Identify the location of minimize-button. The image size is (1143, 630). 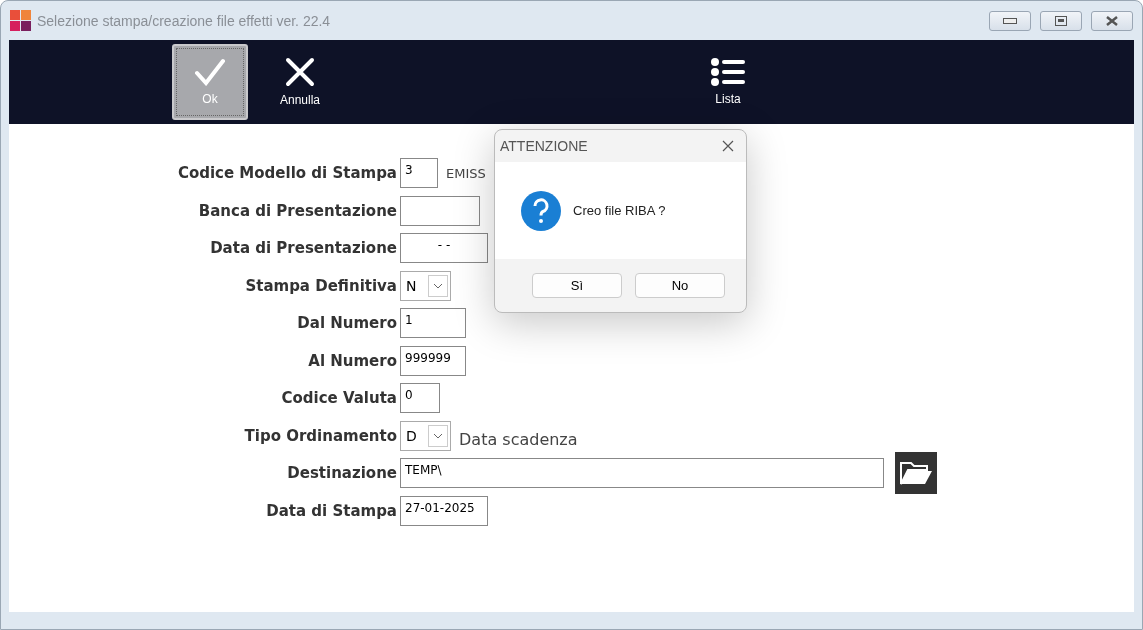
(1010, 20).